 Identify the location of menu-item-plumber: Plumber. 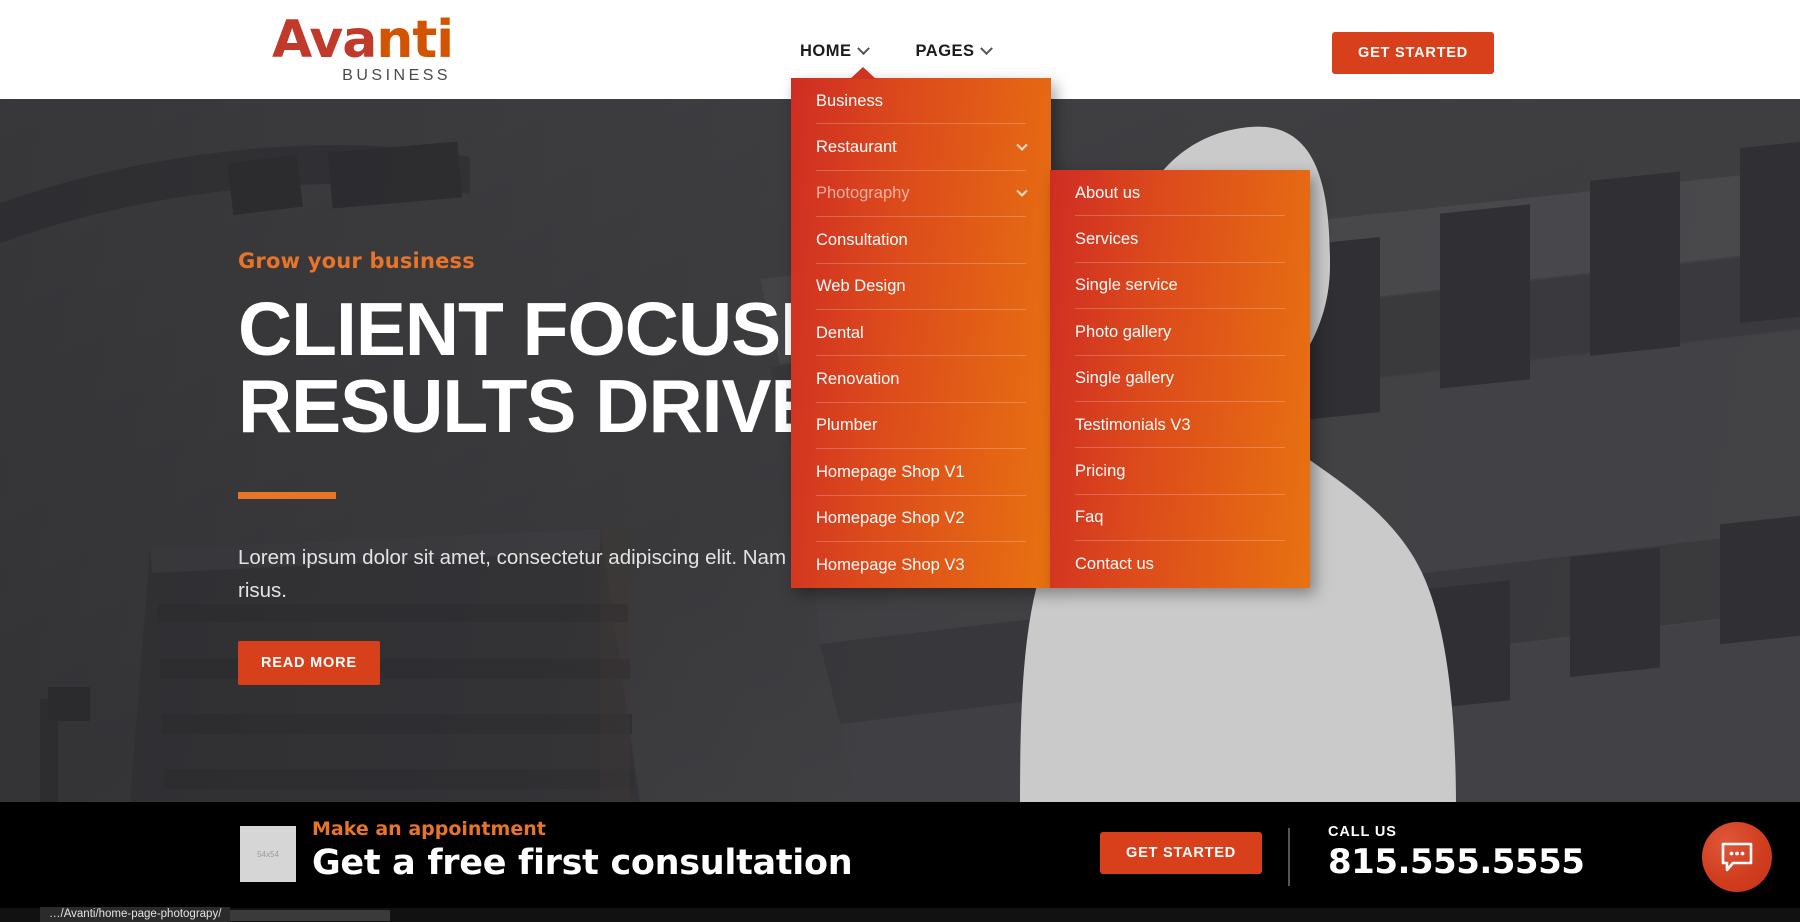
(921, 426).